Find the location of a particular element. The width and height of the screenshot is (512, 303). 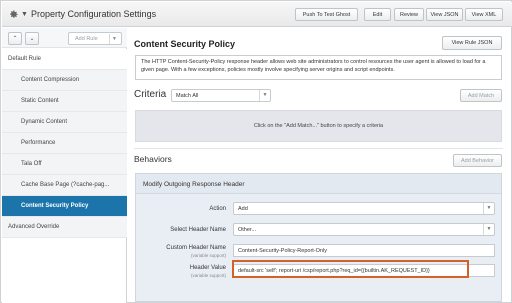

add-rule-dropdown: Add Rule ▼ is located at coordinates (95, 38).